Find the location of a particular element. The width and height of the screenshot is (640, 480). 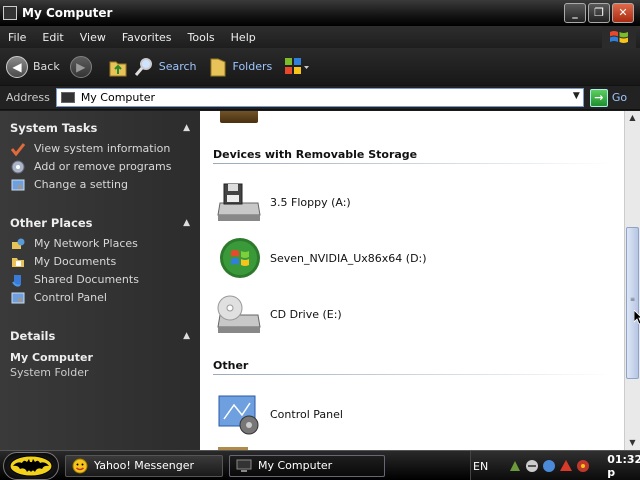

drive-item-dvd: Seven_NVIDIA_Ux86x64 (D:) is located at coordinates (321, 258).